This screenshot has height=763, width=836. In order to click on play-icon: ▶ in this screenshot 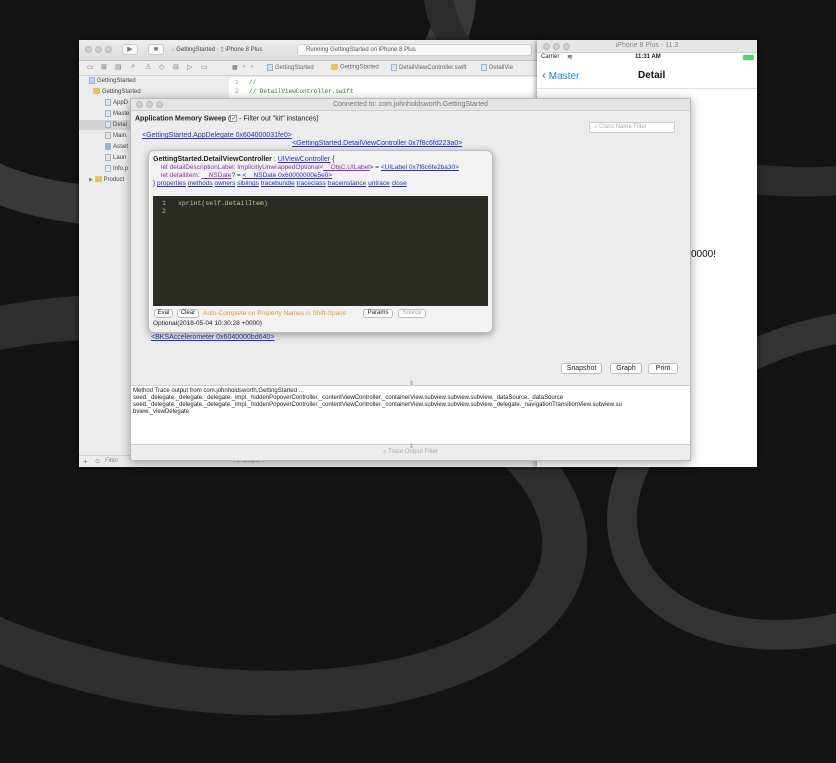, I will do `click(130, 49)`.